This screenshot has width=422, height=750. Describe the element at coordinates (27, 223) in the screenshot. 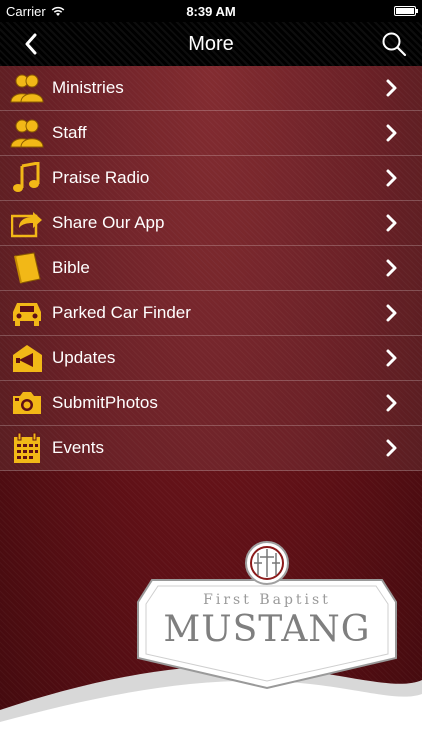

I see `share-icon` at that location.